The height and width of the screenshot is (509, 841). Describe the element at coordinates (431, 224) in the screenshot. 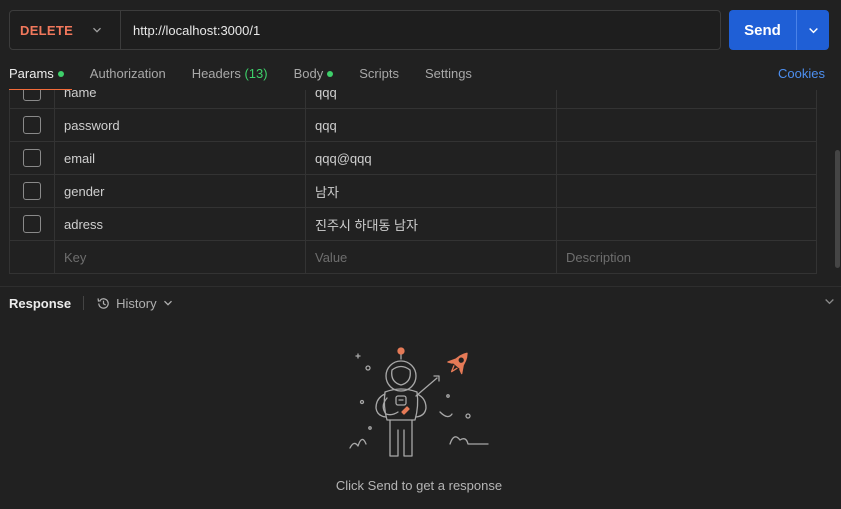

I see `param-value: 진주시 하대동 남자` at that location.